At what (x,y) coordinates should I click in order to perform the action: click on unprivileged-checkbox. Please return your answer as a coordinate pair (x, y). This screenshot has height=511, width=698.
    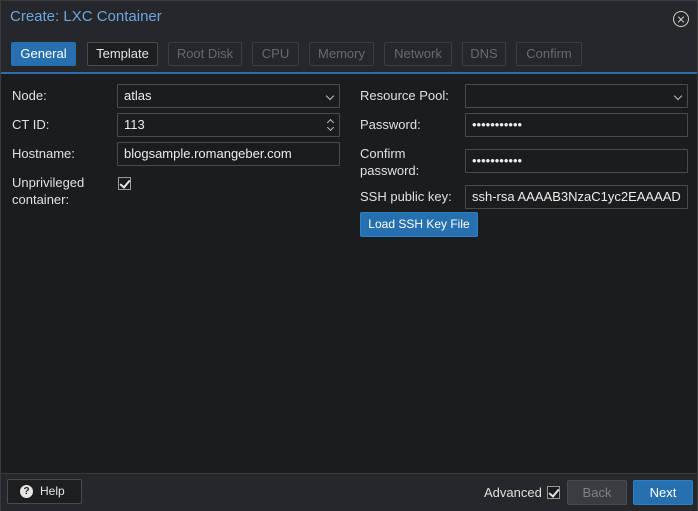
    Looking at the image, I should click on (124, 183).